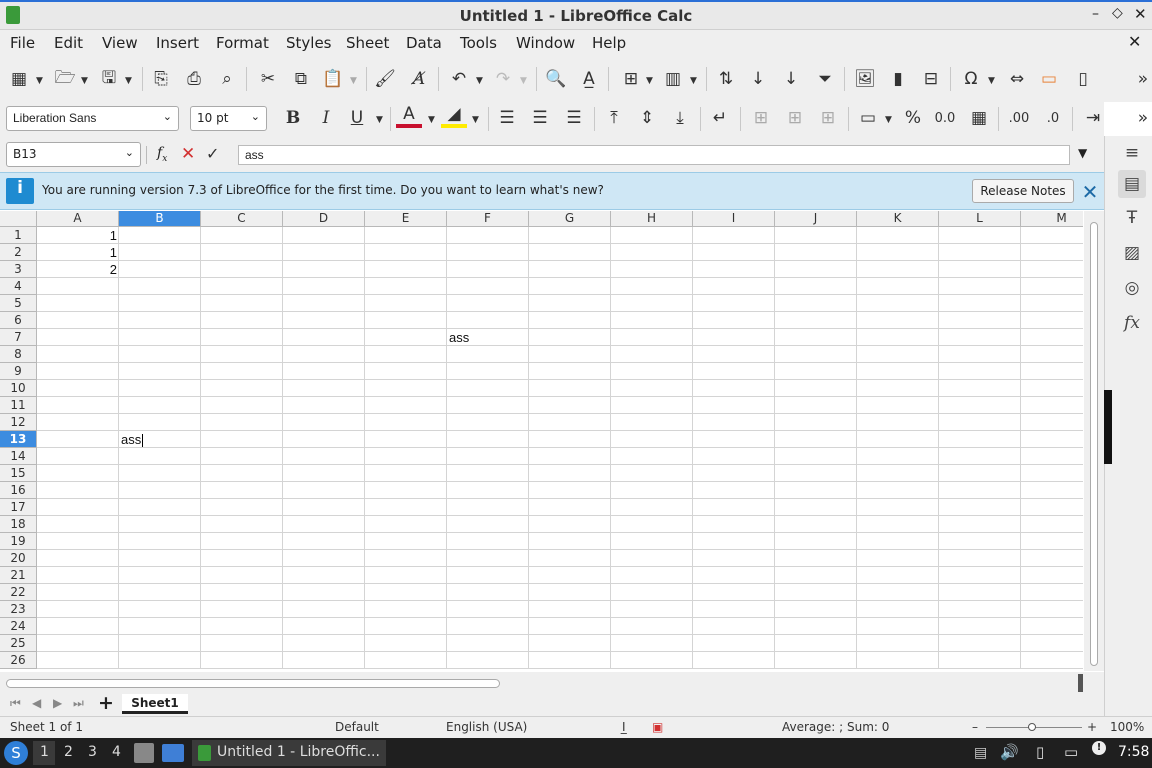 This screenshot has width=1152, height=768. What do you see at coordinates (18, 219) in the screenshot?
I see `select-all-corner` at bounding box center [18, 219].